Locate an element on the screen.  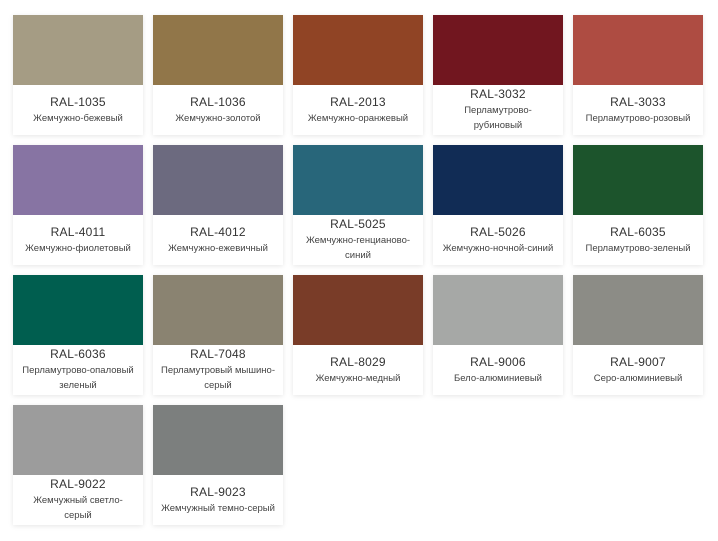
color-info: RAL-9022 Жемчужный светло-серый is located at coordinates (78, 500).